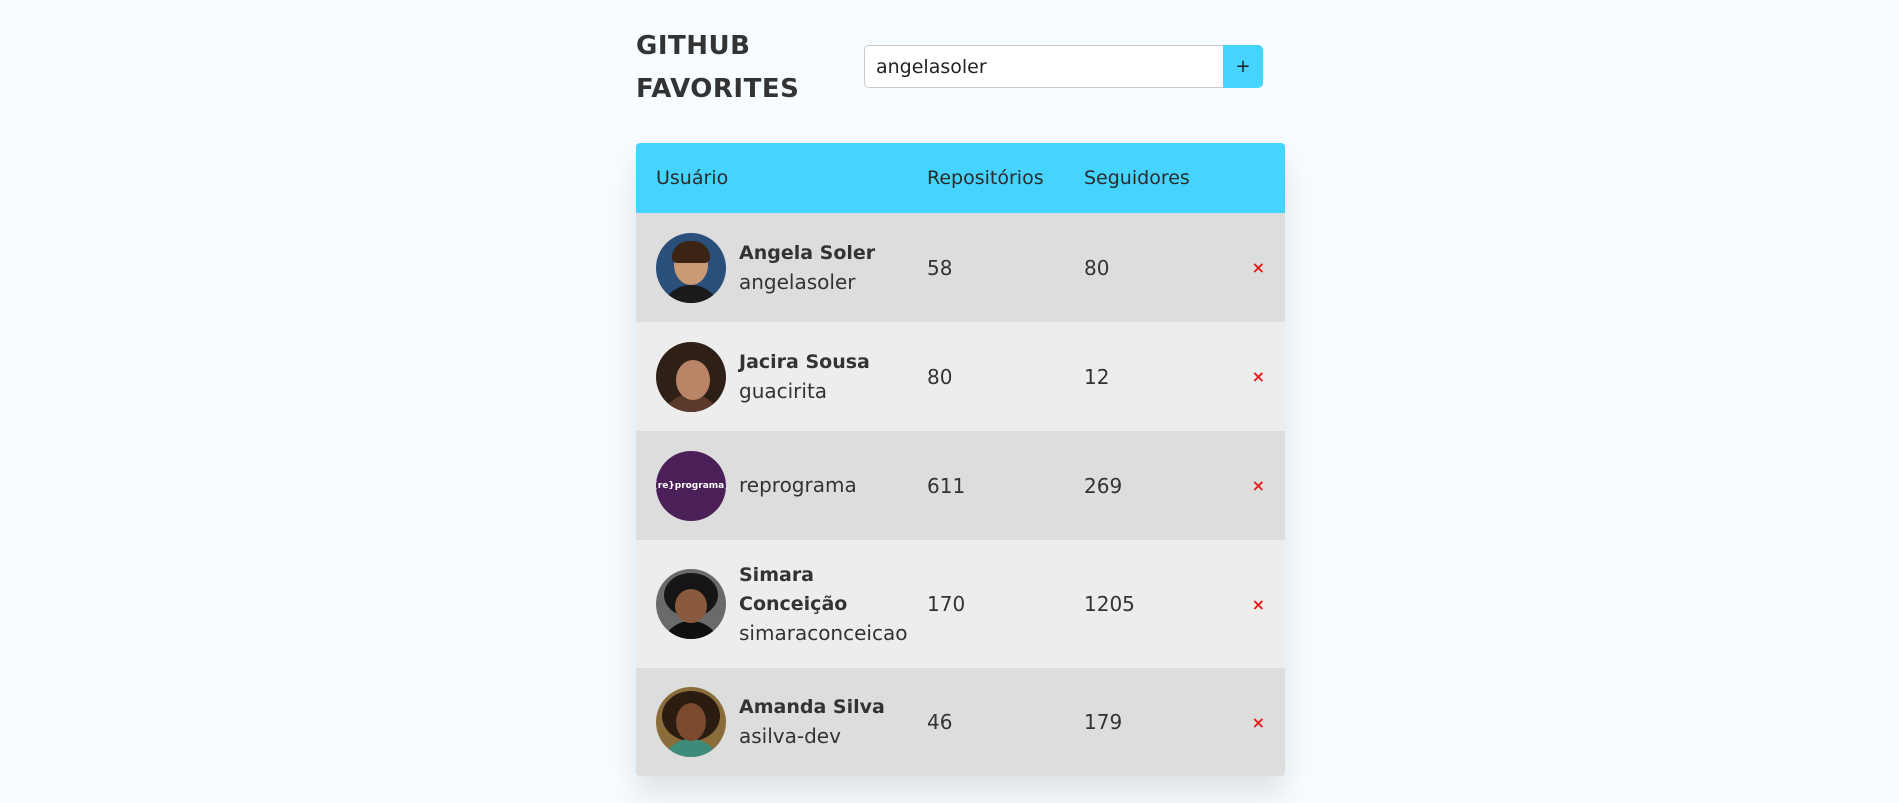 The width and height of the screenshot is (1899, 803). Describe the element at coordinates (692, 178) in the screenshot. I see `column-header-user: Usuário` at that location.